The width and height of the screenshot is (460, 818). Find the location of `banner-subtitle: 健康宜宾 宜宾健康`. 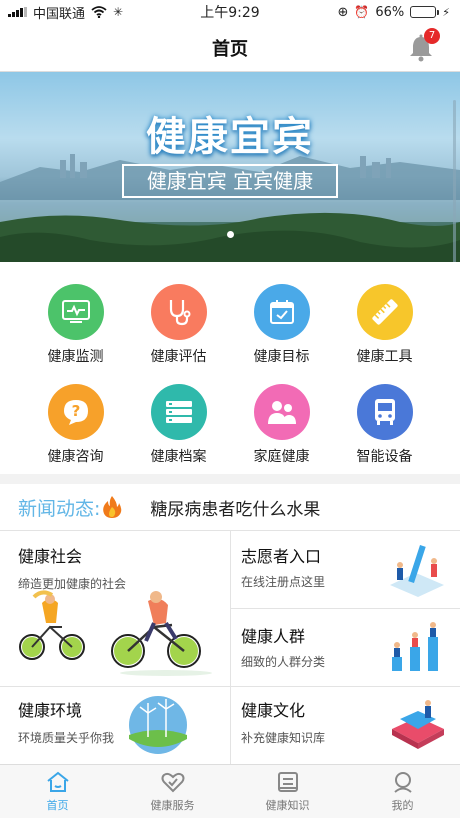

banner-subtitle: 健康宜宾 宜宾健康 is located at coordinates (230, 181).